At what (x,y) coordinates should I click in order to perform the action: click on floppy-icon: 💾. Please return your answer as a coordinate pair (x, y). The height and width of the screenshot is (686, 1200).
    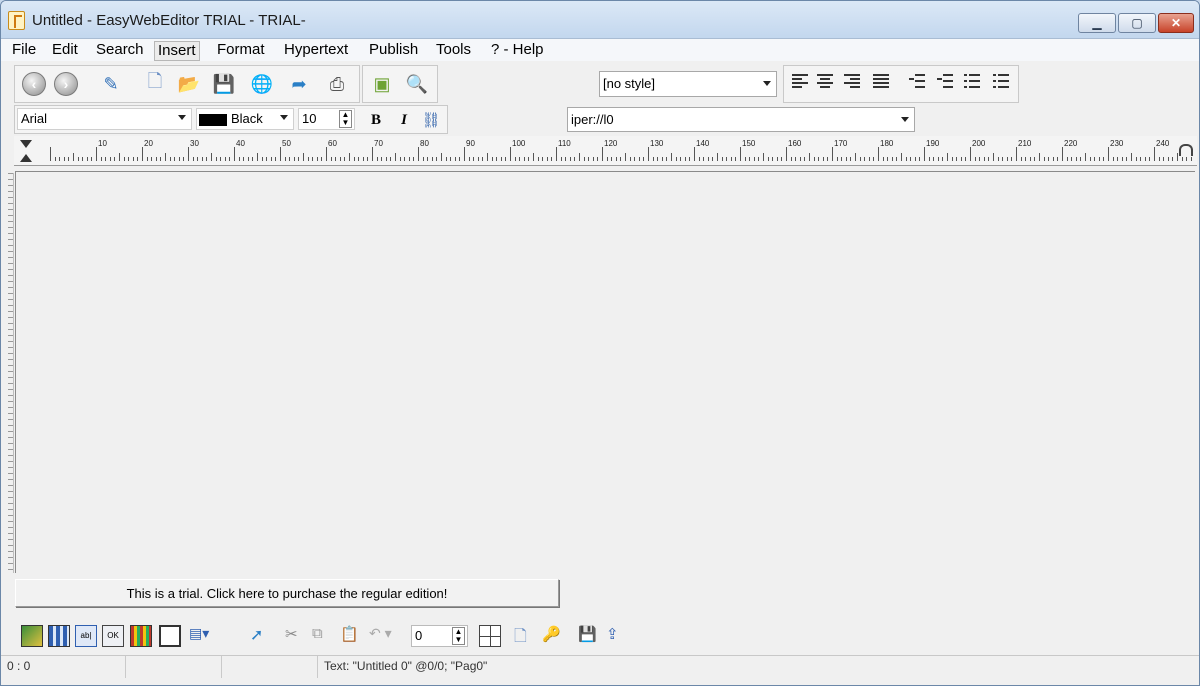
    Looking at the image, I should click on (589, 636).